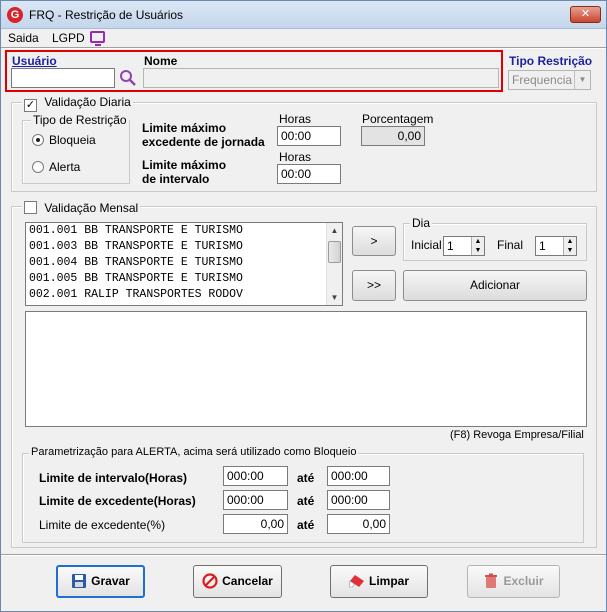 The width and height of the screenshot is (607, 612). I want to click on excluir-button: Excluir, so click(513, 581).